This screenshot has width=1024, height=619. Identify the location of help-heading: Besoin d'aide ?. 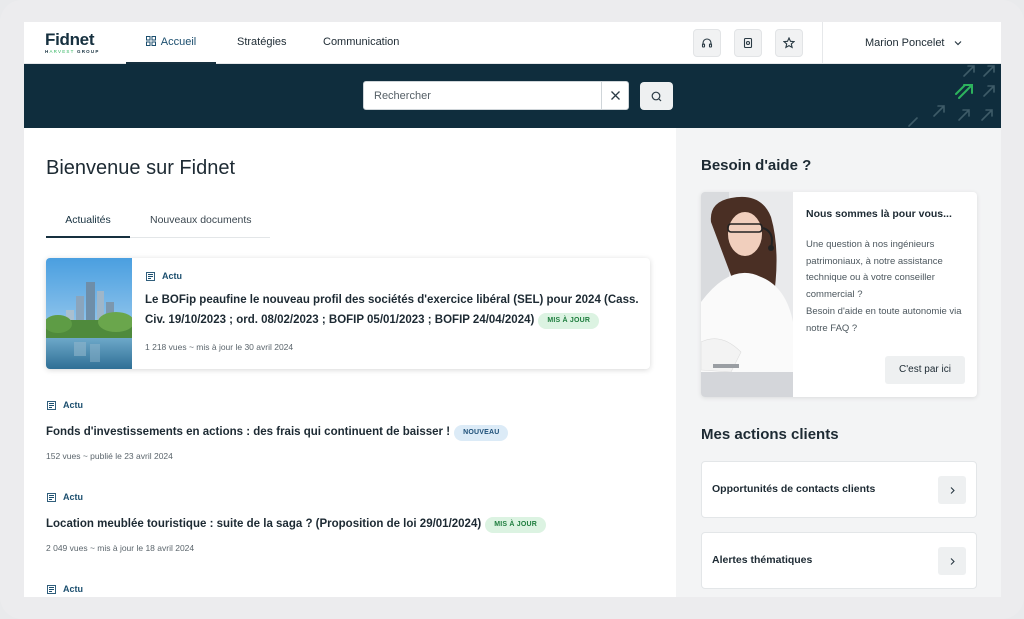
(756, 165).